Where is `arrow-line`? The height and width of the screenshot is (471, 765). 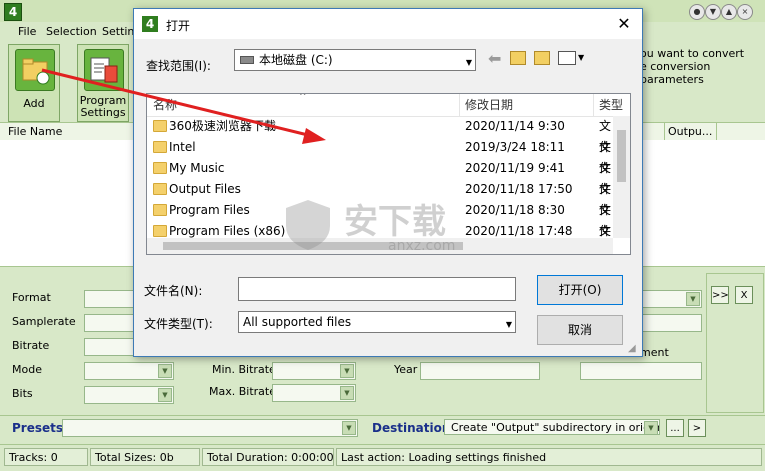
arrow-line is located at coordinates (177, 103).